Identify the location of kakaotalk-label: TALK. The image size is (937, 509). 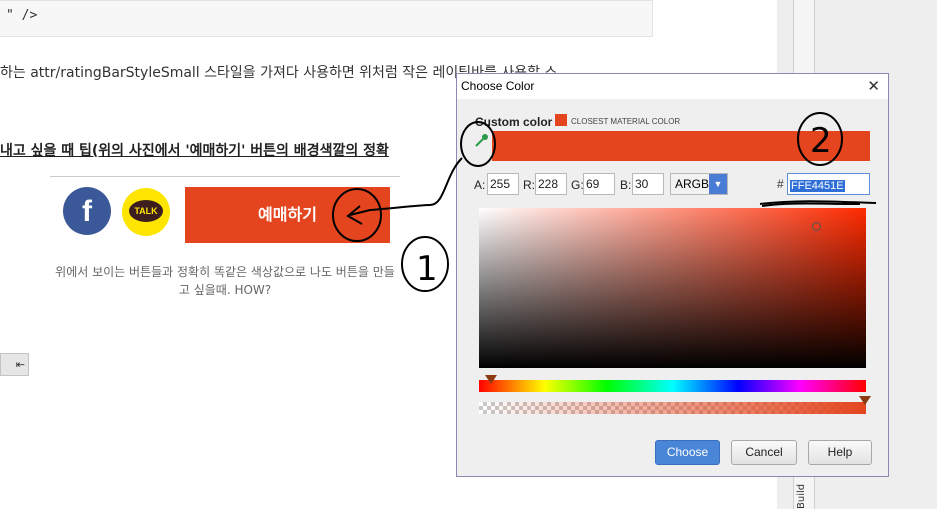
(146, 211).